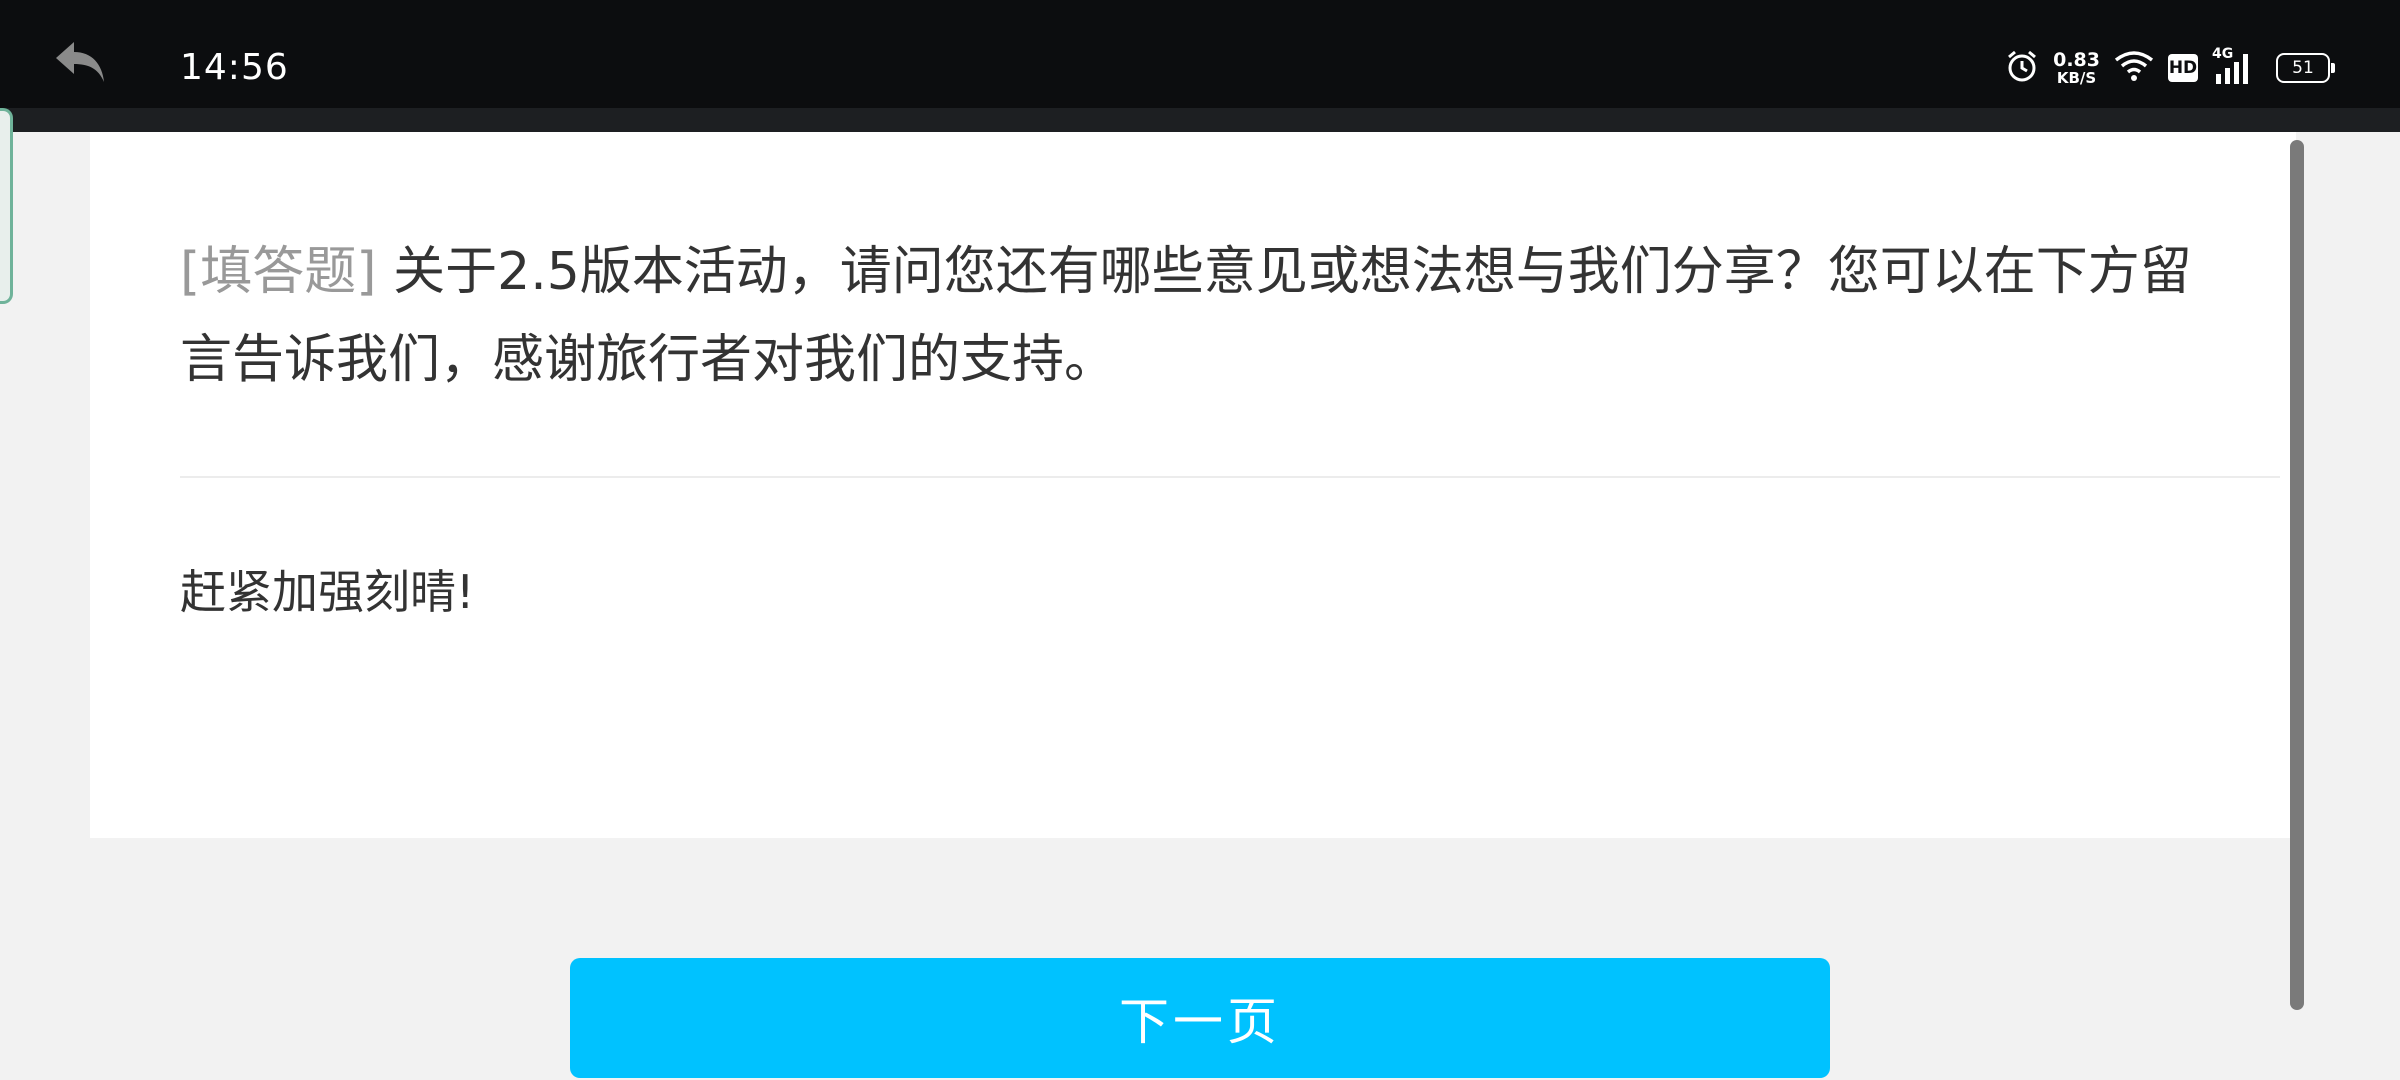 Image resolution: width=2400 pixels, height=1080 pixels. I want to click on hd-badge: HD, so click(2183, 68).